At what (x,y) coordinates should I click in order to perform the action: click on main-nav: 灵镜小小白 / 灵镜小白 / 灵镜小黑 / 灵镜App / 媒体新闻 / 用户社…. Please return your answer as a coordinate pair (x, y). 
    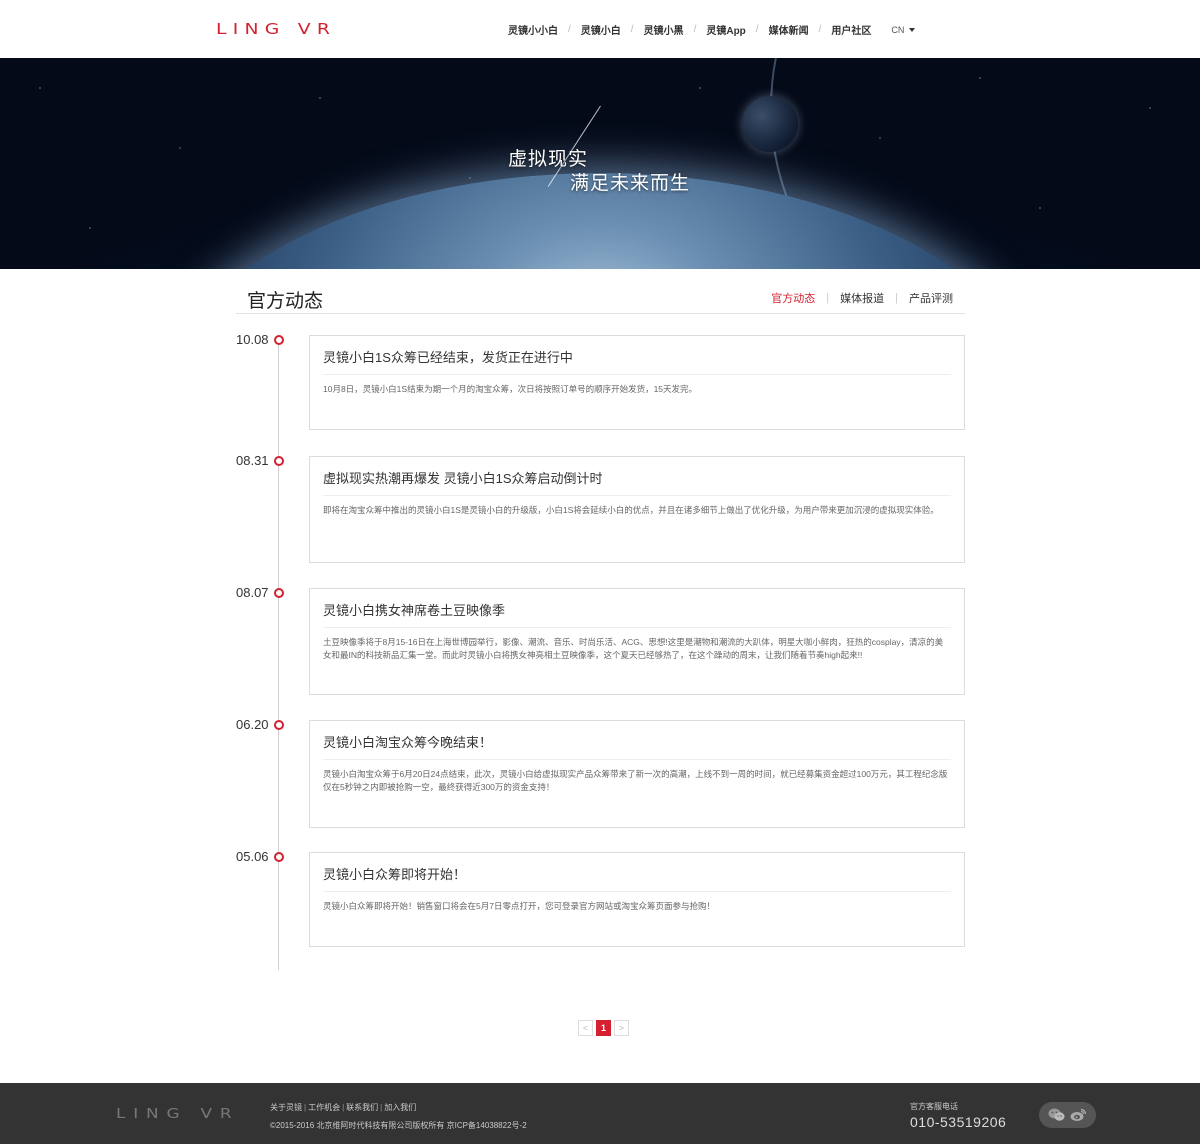
    Looking at the image, I should click on (707, 29).